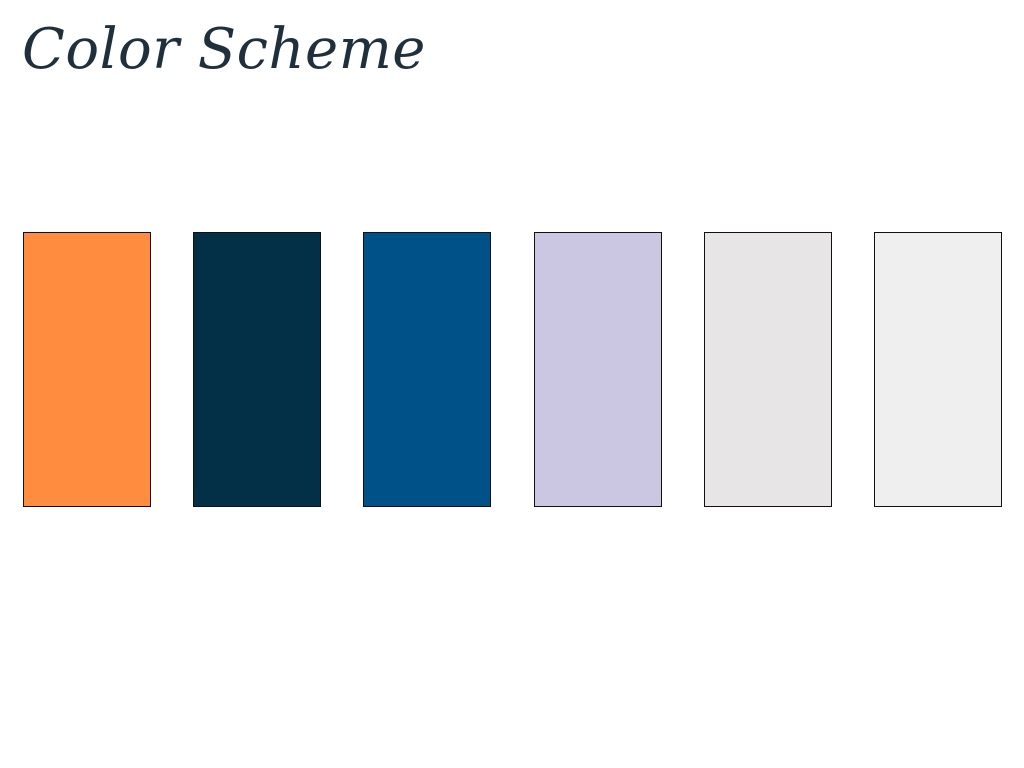 The height and width of the screenshot is (768, 1024). Describe the element at coordinates (427, 369) in the screenshot. I see `swatch-blue` at that location.